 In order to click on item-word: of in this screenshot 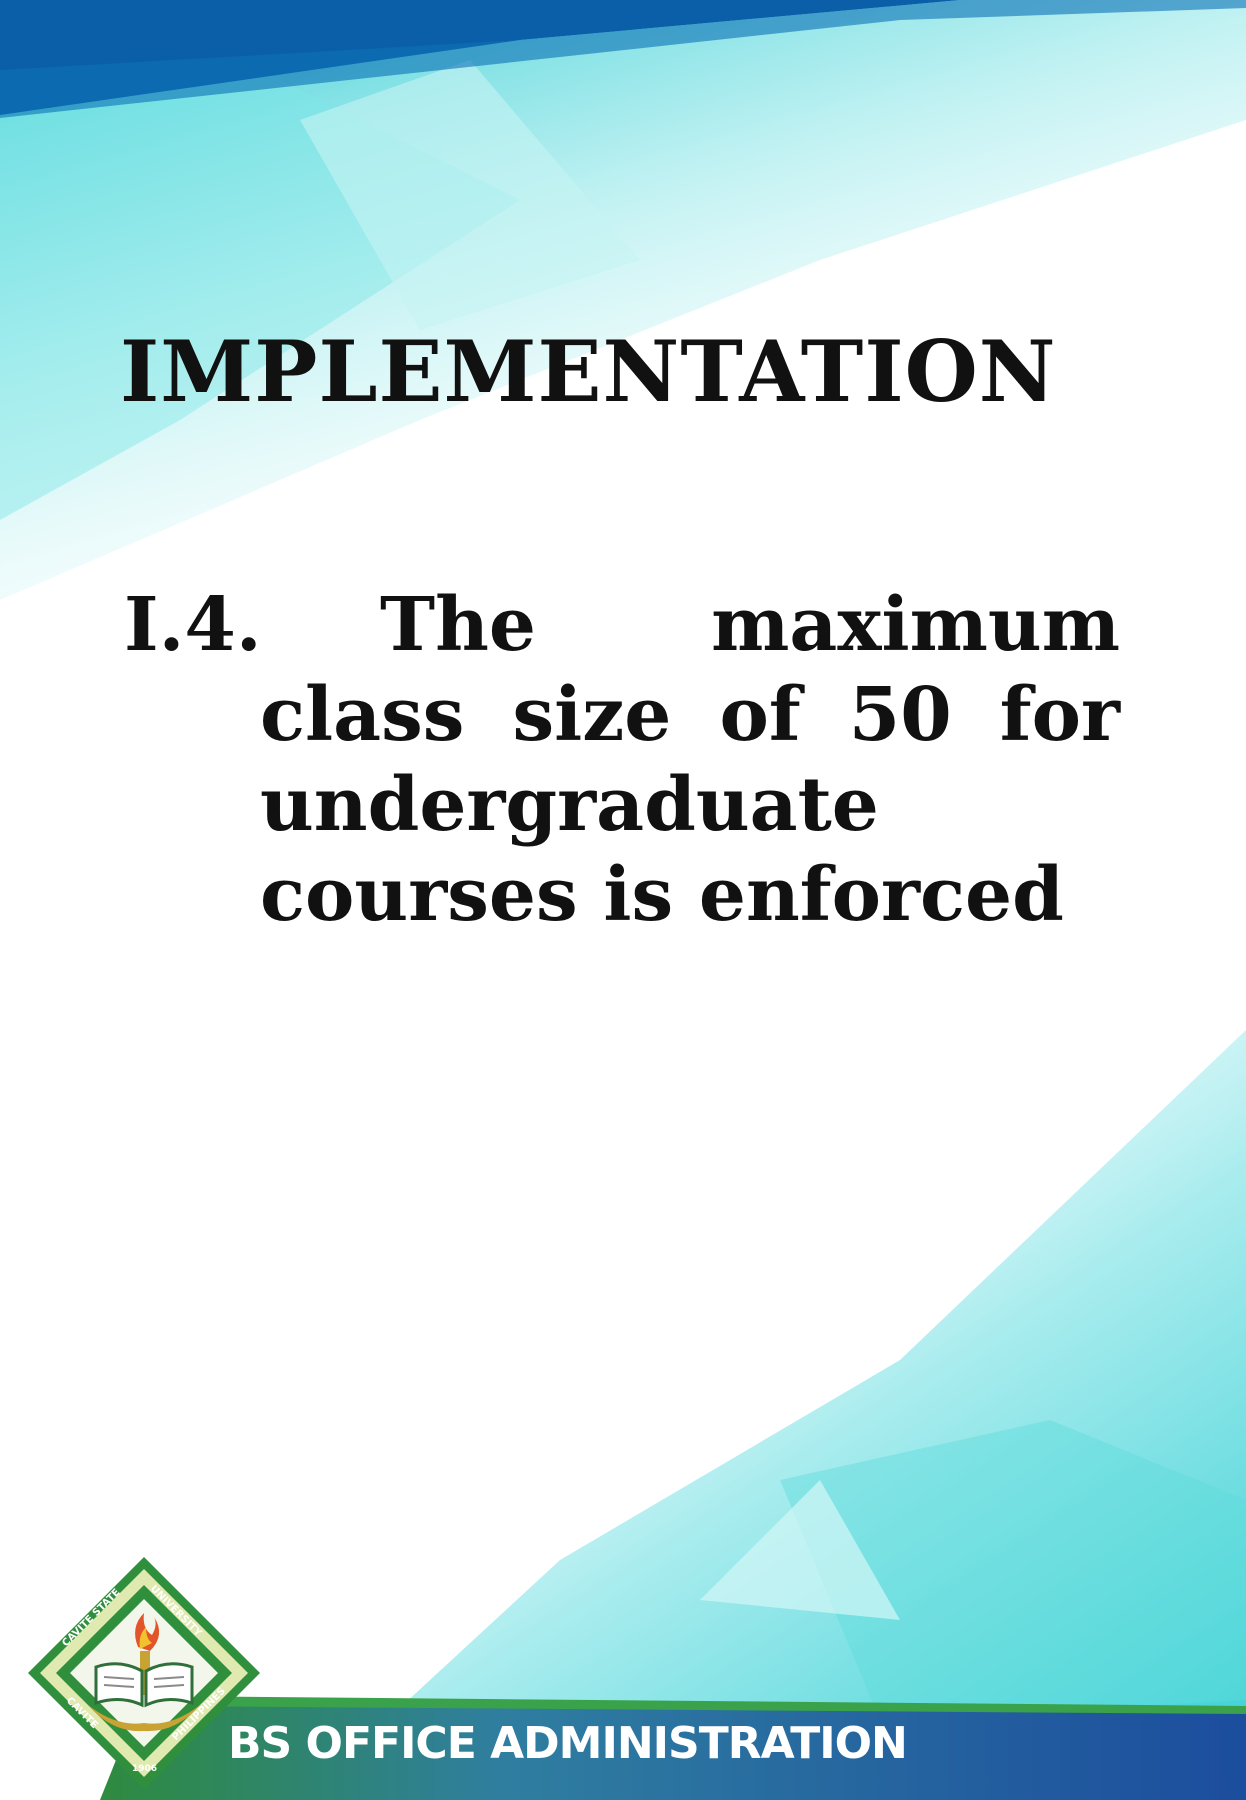, I will do `click(760, 715)`.